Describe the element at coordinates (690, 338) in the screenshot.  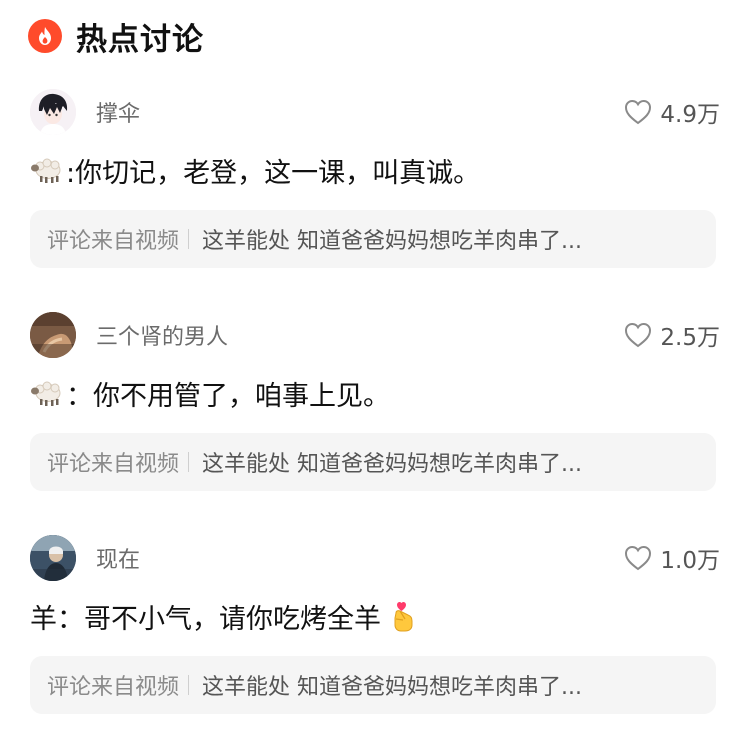
I see `like-count: 2.5万` at that location.